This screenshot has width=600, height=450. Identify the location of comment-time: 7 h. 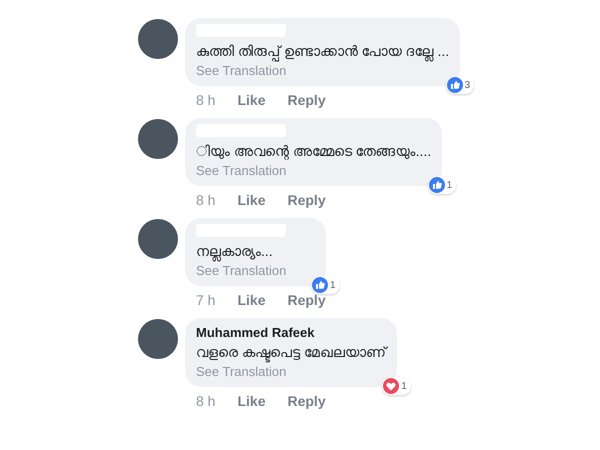
(206, 300).